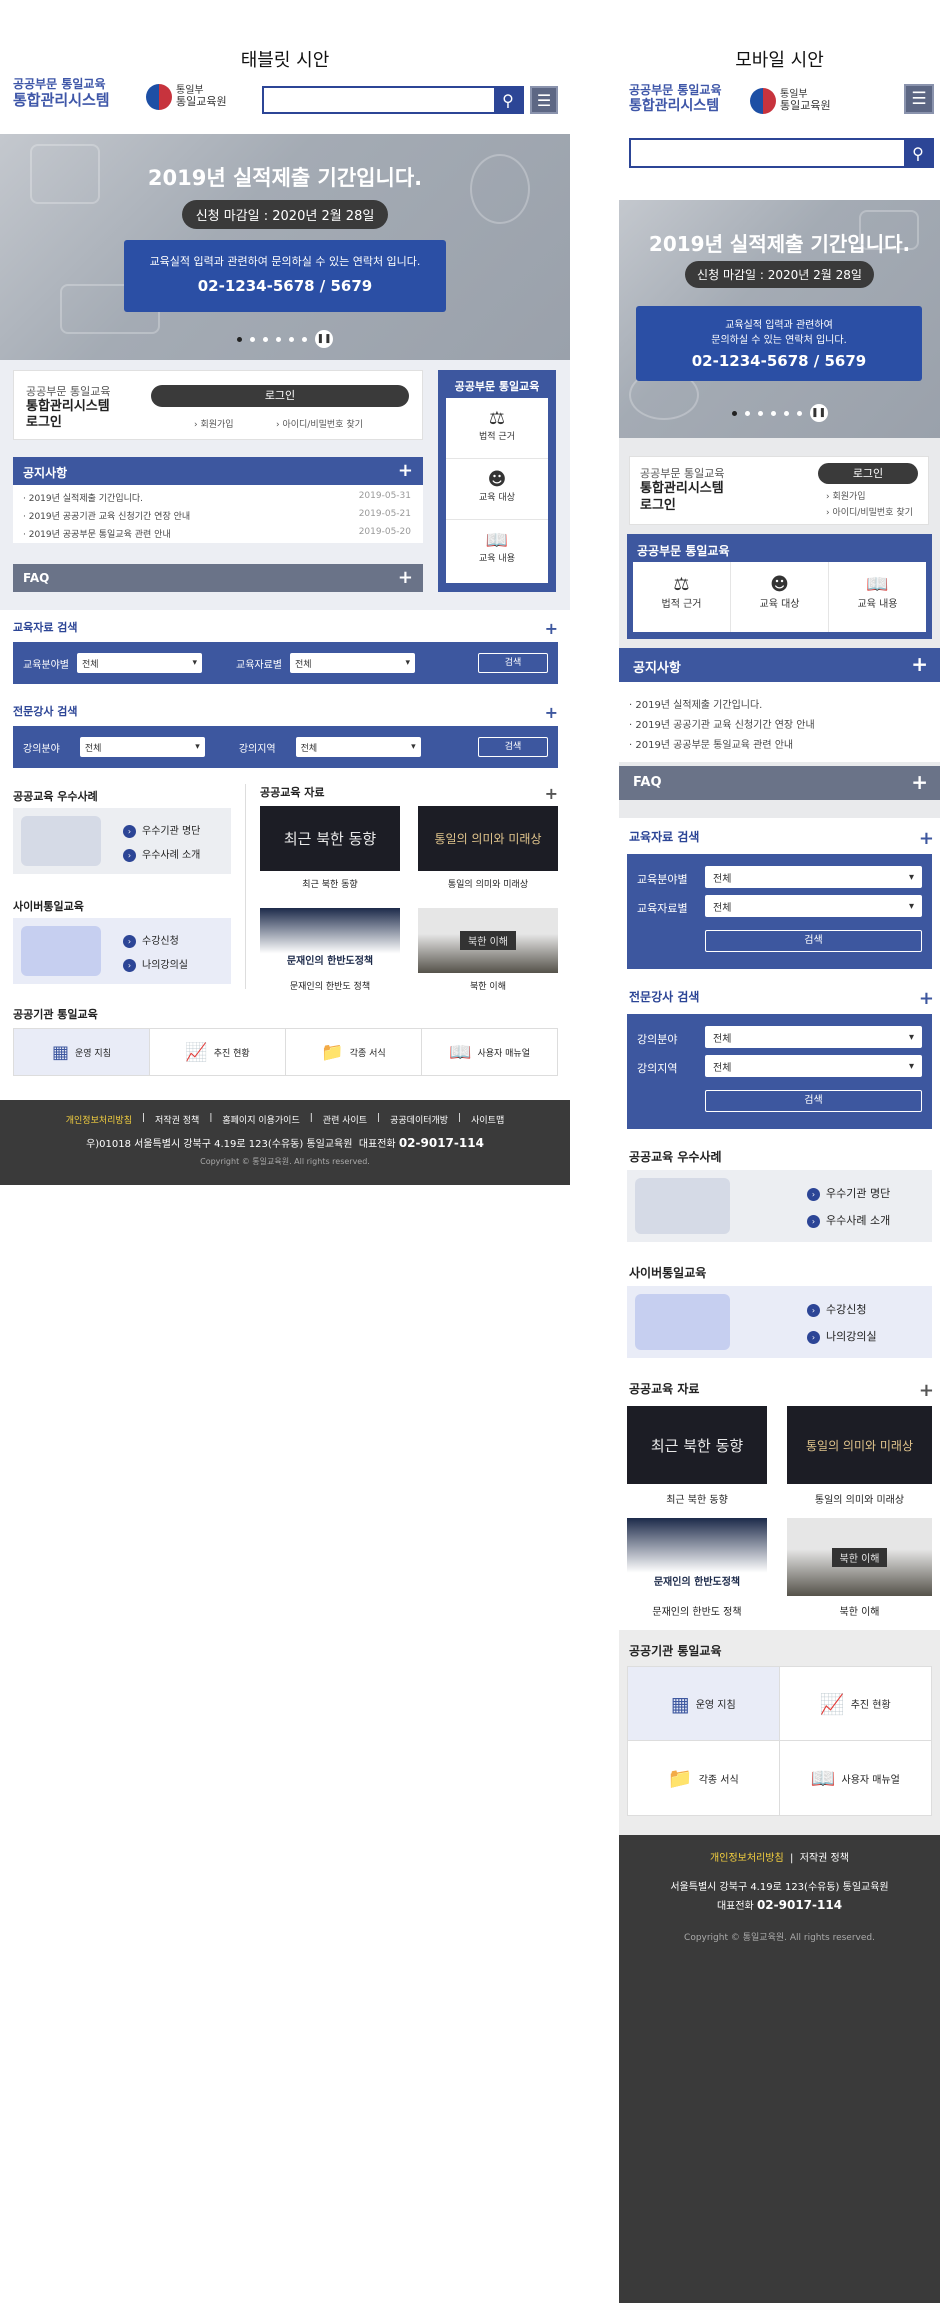 The width and height of the screenshot is (940, 2303). Describe the element at coordinates (747, 1858) in the screenshot. I see `privacy-link: 개인정보처리방침` at that location.